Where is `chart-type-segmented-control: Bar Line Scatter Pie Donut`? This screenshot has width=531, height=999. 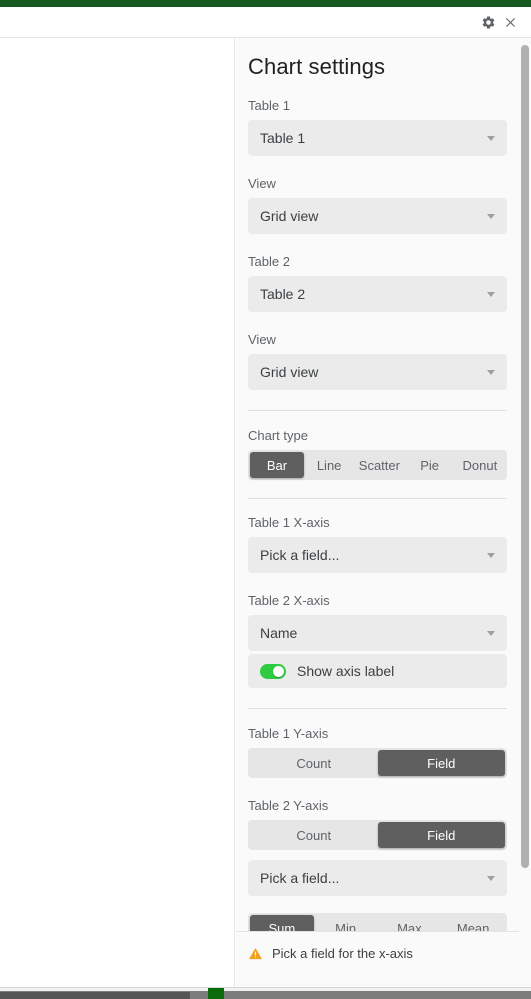 chart-type-segmented-control: Bar Line Scatter Pie Donut is located at coordinates (377, 465).